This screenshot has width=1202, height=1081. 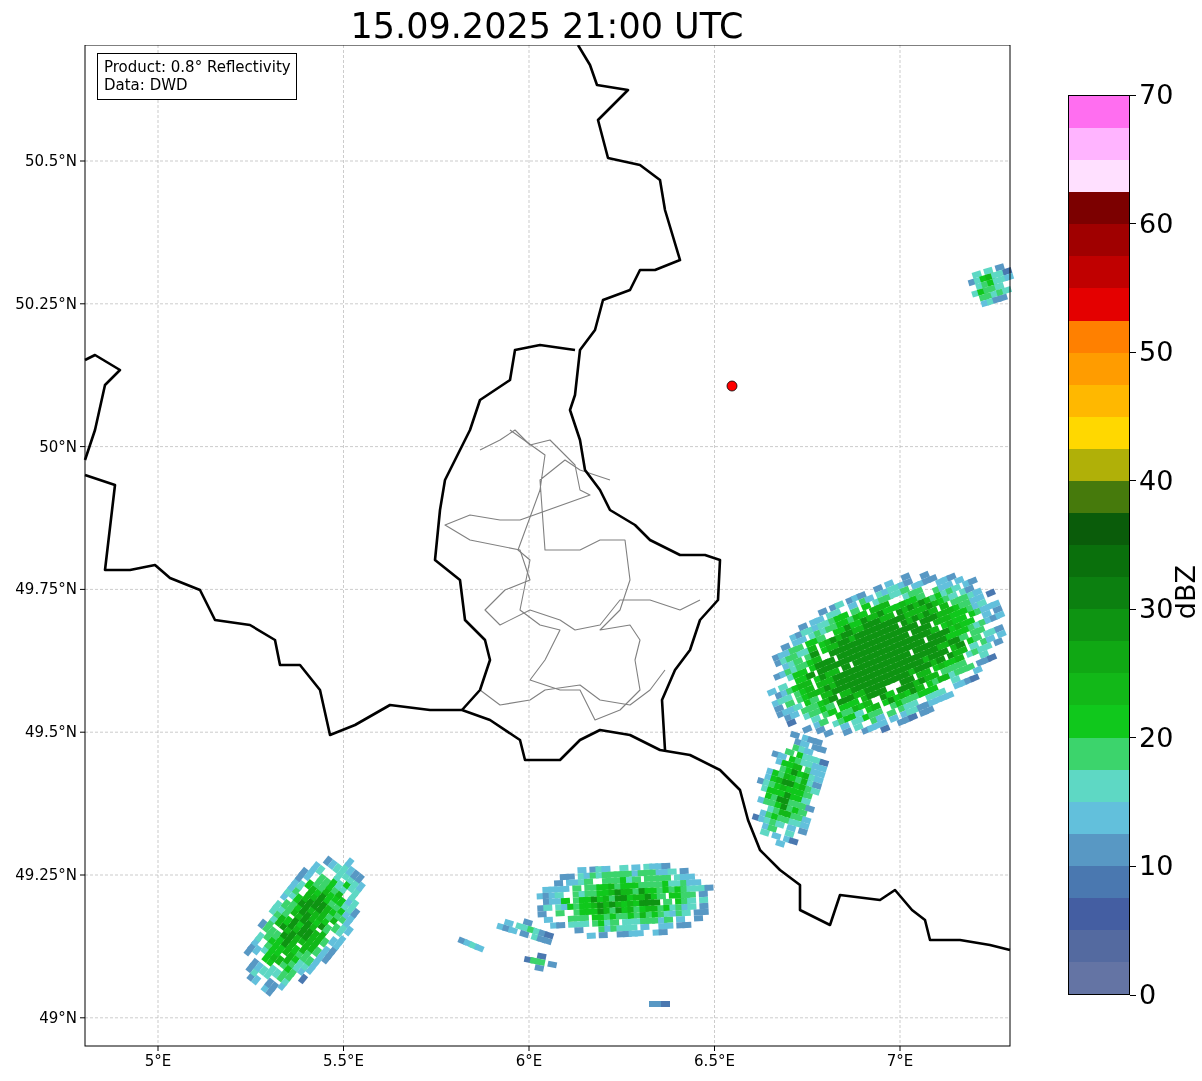 What do you see at coordinates (50, 161) in the screenshot?
I see `axis-tick-label: 50.5°N` at bounding box center [50, 161].